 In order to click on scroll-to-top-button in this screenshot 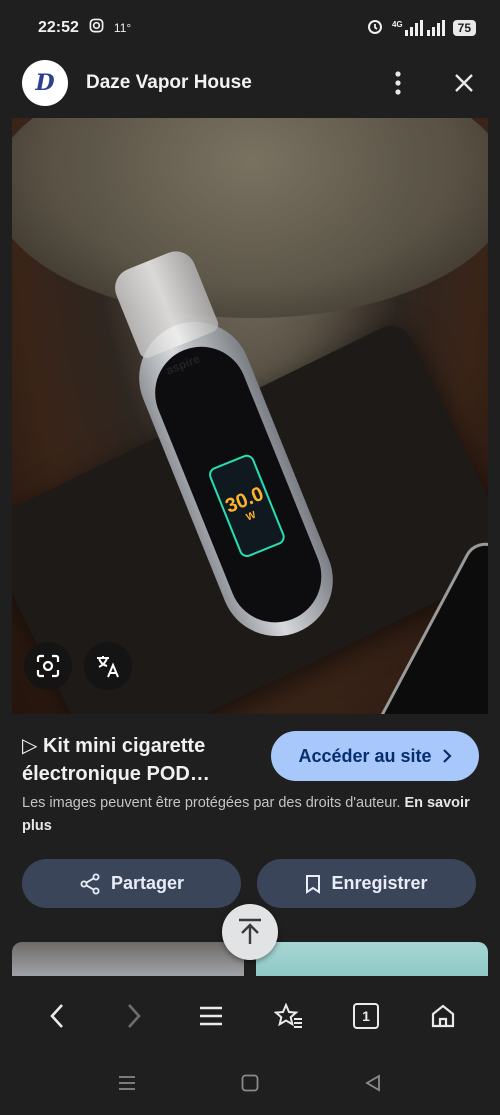, I will do `click(250, 932)`.